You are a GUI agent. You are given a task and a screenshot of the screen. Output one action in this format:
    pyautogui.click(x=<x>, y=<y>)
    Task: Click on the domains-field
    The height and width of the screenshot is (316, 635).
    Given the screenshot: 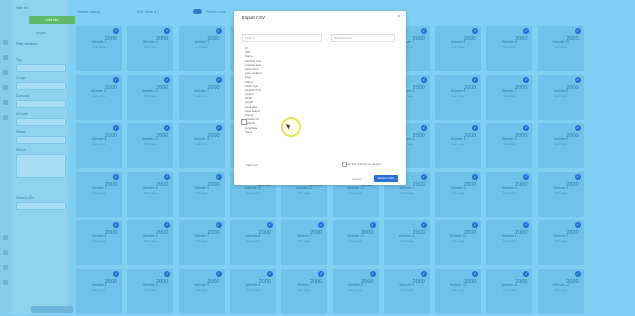 What is the action you would take?
    pyautogui.click(x=41, y=104)
    